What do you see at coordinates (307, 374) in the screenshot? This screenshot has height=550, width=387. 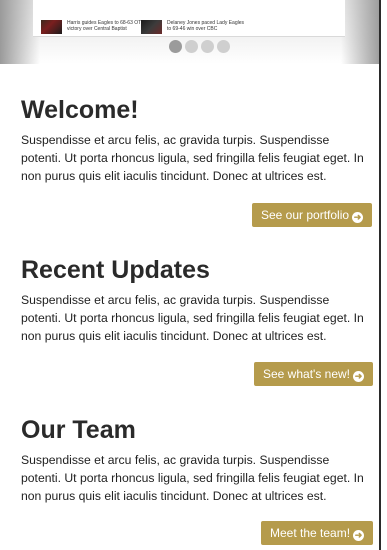 I see `button-label: See what's new!` at bounding box center [307, 374].